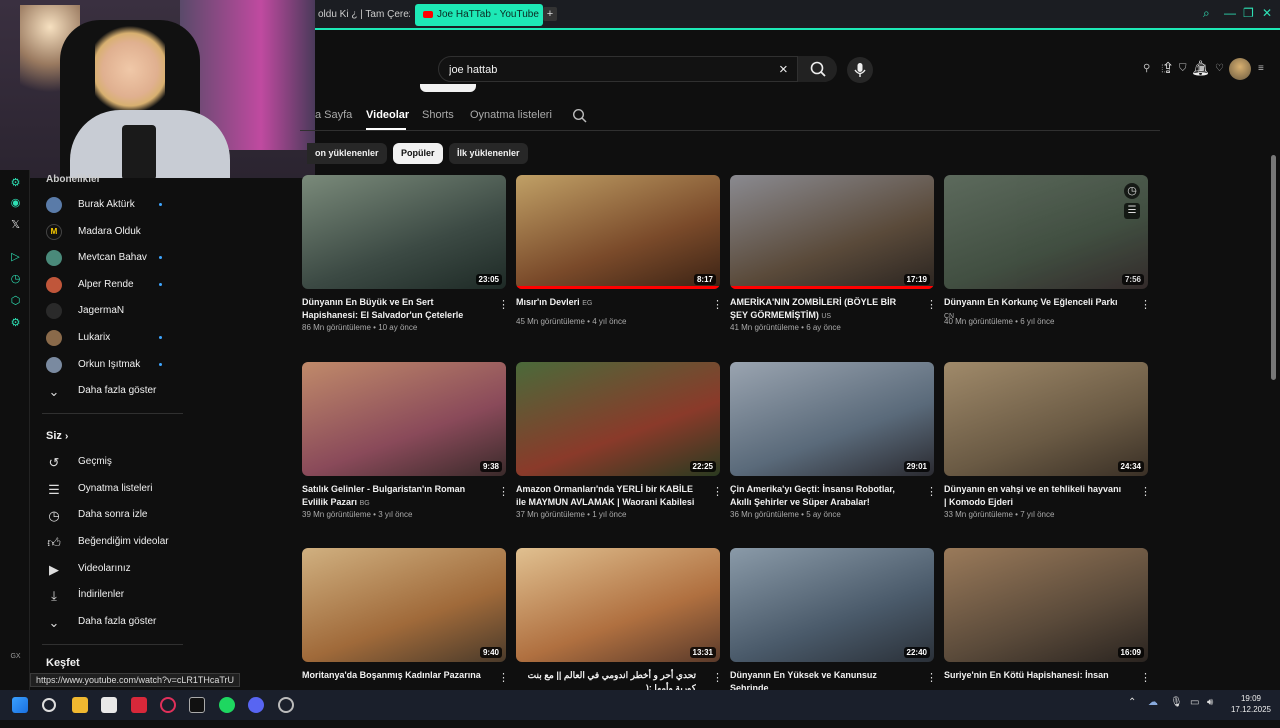 Image resolution: width=1280 pixels, height=728 pixels. I want to click on video-thumbnail: 8:17, so click(618, 232).